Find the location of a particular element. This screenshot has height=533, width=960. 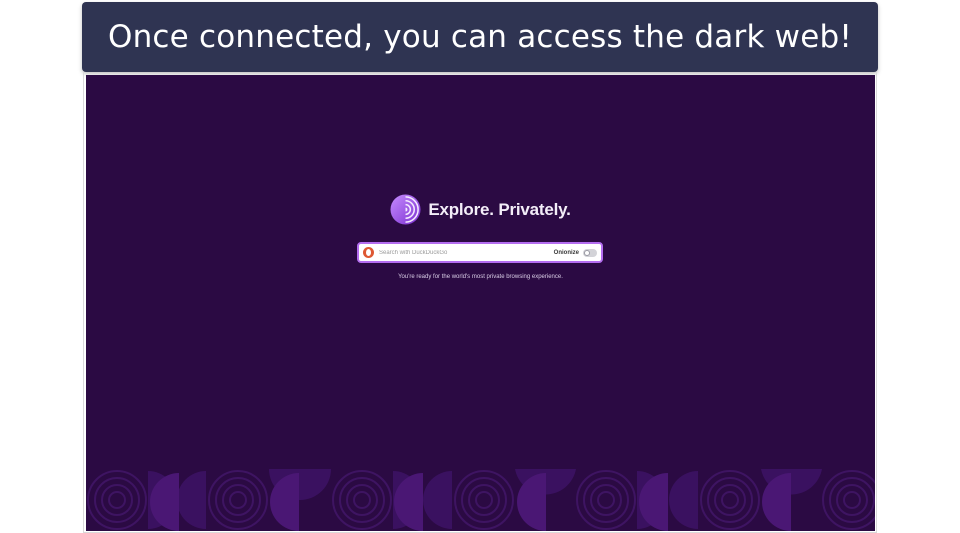

search-bar: Onionize is located at coordinates (480, 252).